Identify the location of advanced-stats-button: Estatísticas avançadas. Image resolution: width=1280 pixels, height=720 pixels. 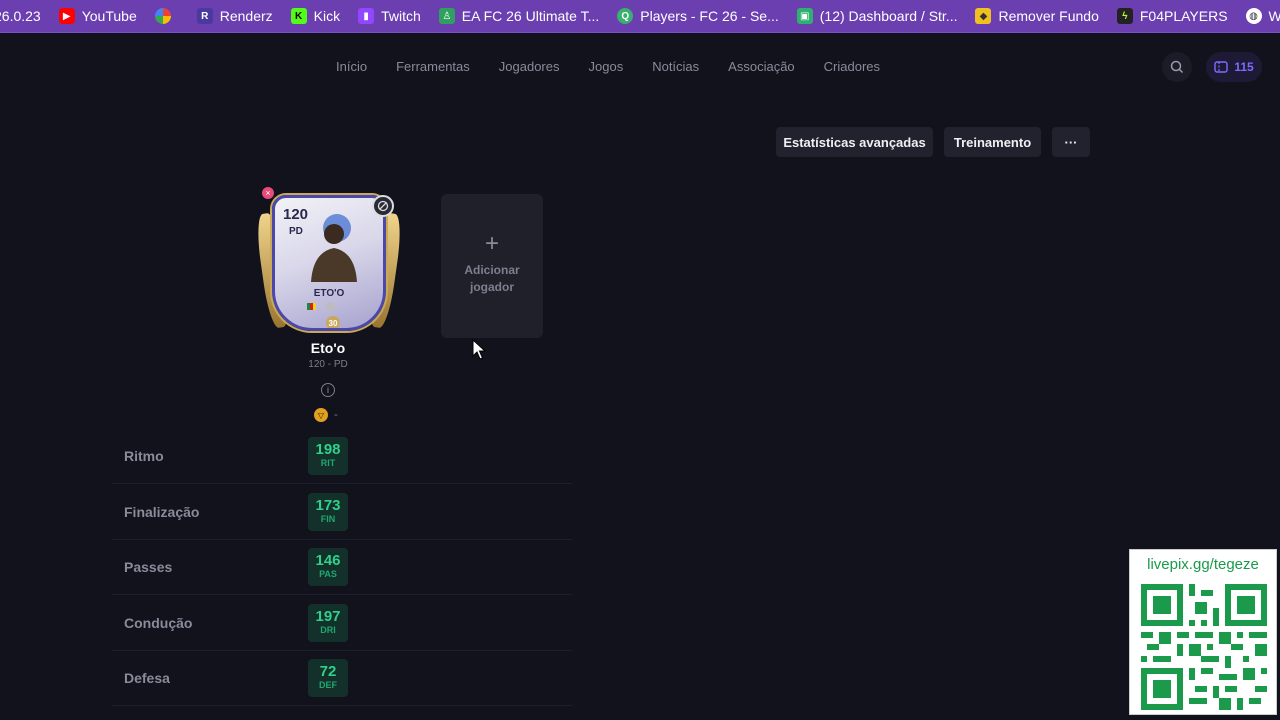
(854, 142).